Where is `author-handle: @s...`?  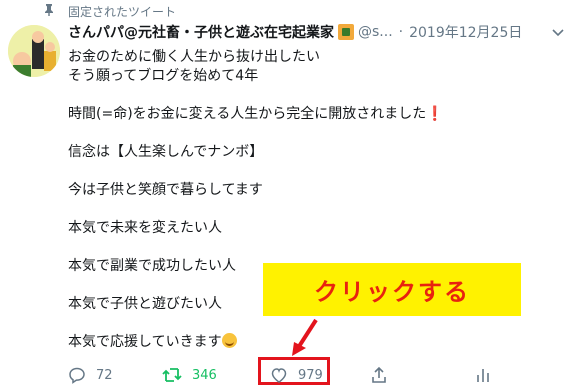
author-handle: @s... is located at coordinates (375, 32).